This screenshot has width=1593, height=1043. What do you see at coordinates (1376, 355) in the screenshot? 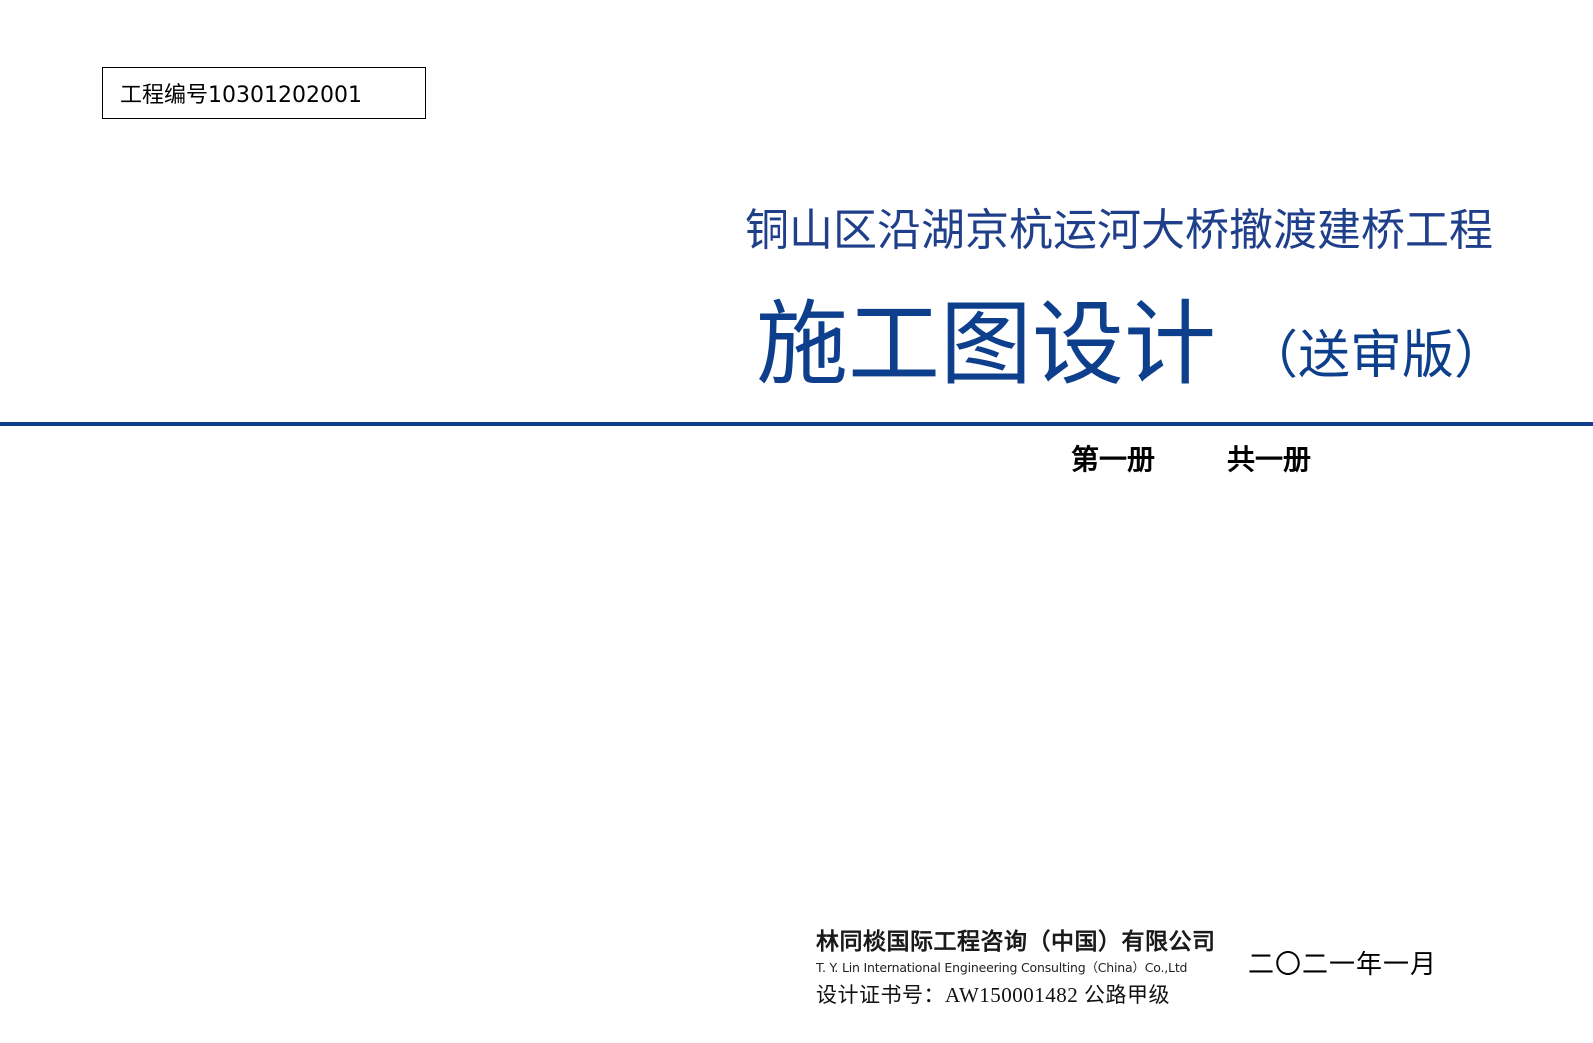
I see `review-version-label: （送审版）` at bounding box center [1376, 355].